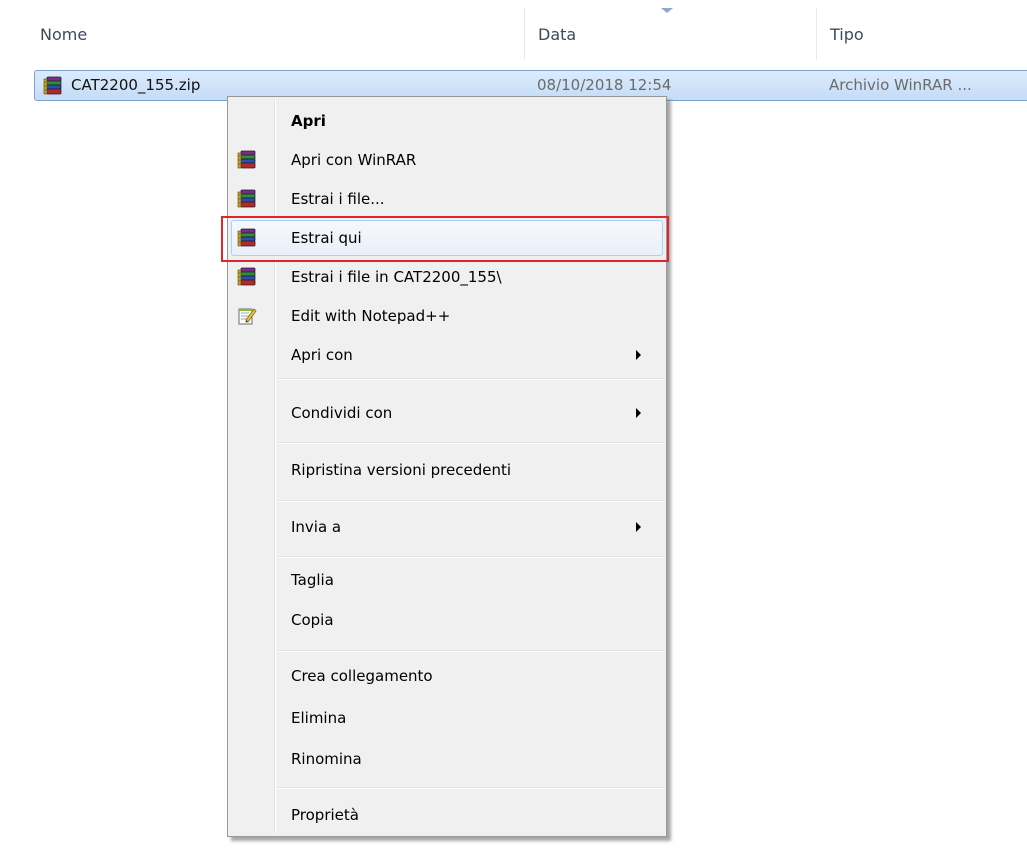  Describe the element at coordinates (925, 32) in the screenshot. I see `column-header-type: Tipo` at that location.